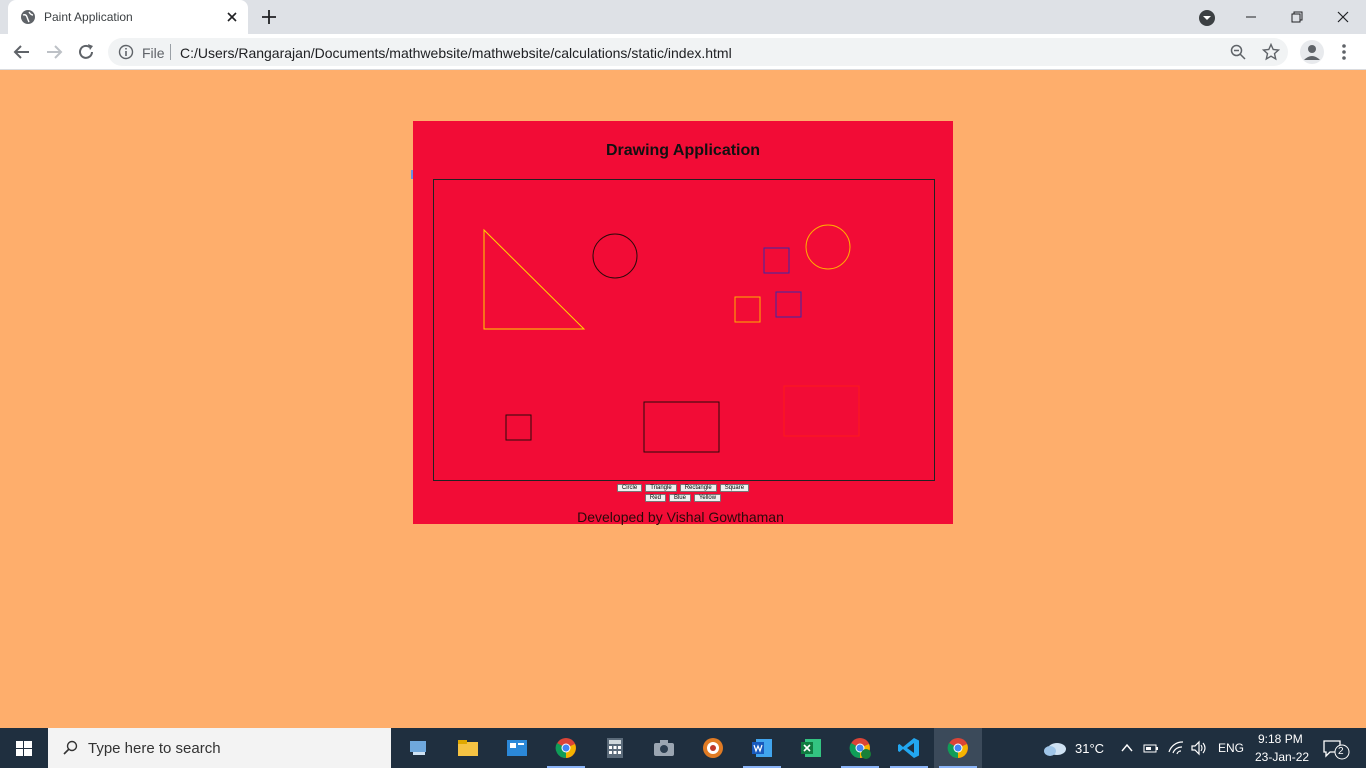 The image size is (1366, 768). What do you see at coordinates (419, 748) in the screenshot?
I see `task-view-icon` at bounding box center [419, 748].